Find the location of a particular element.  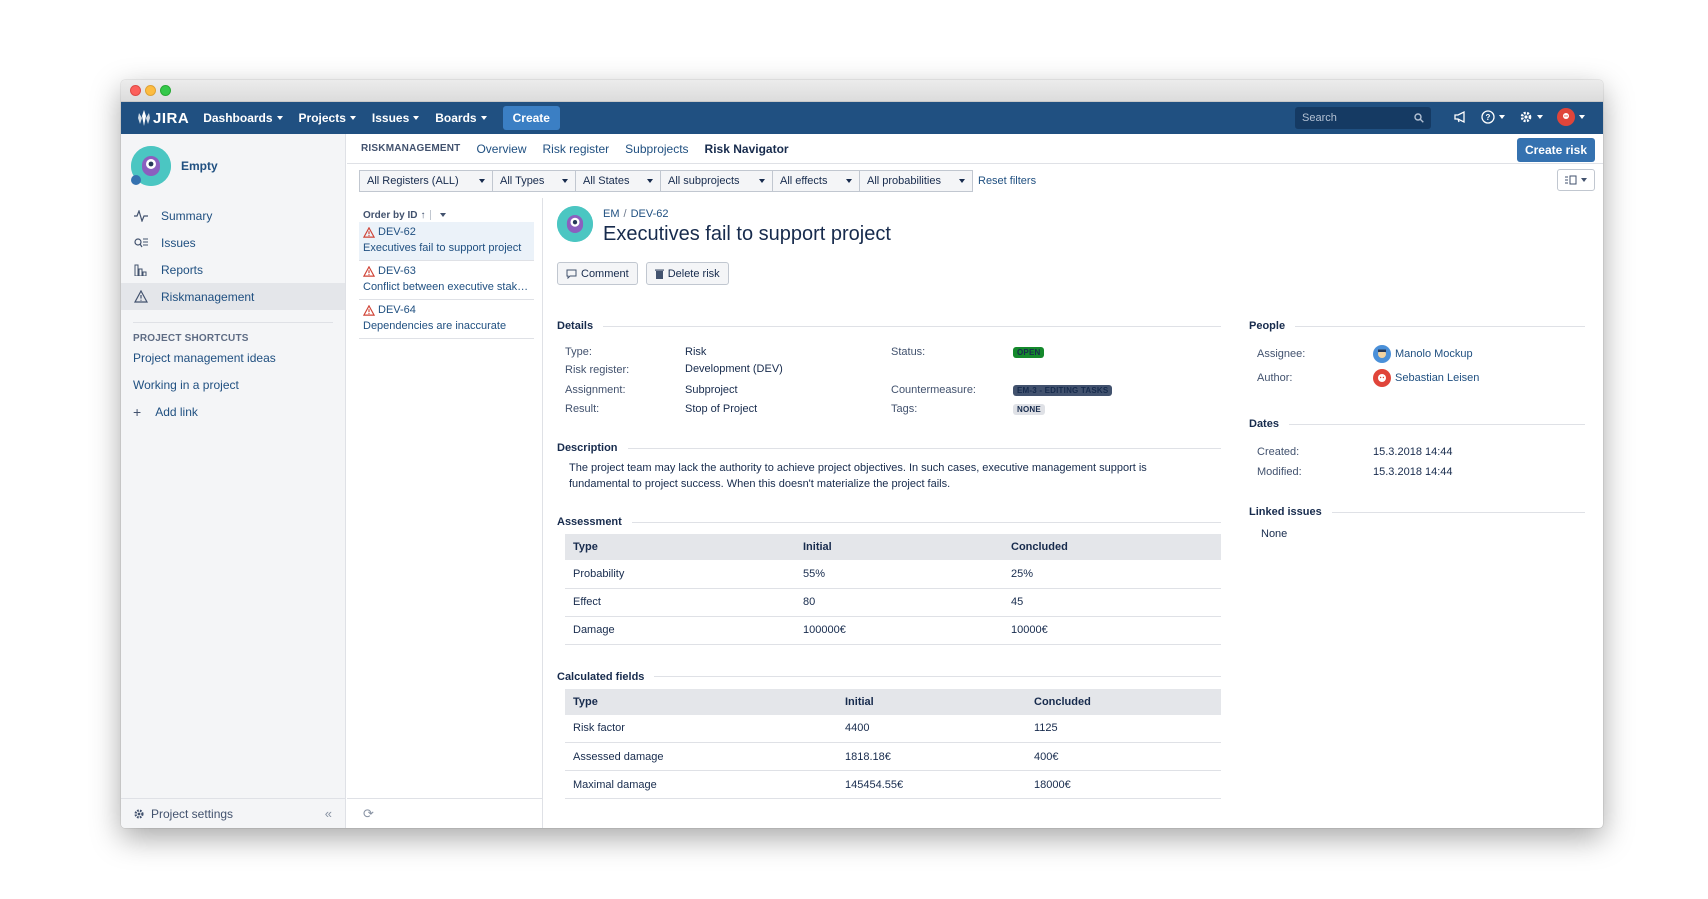

author-value: Sebastian Leisen is located at coordinates (1426, 378).